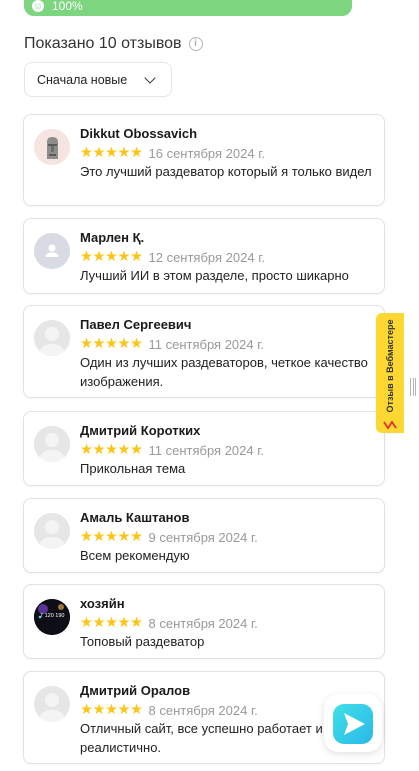 This screenshot has height=771, width=419. I want to click on sort-dropdown: Сначала новые, so click(98, 79).